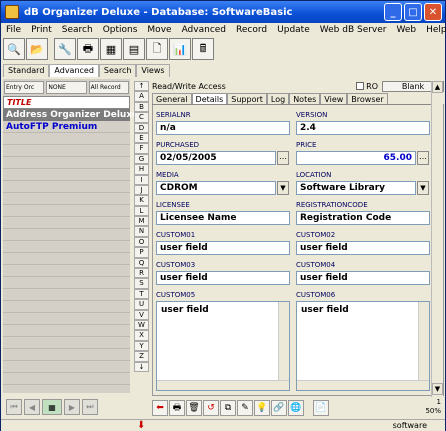 The height and width of the screenshot is (431, 446). I want to click on purchased-field: 02/05/2005, so click(216, 158).